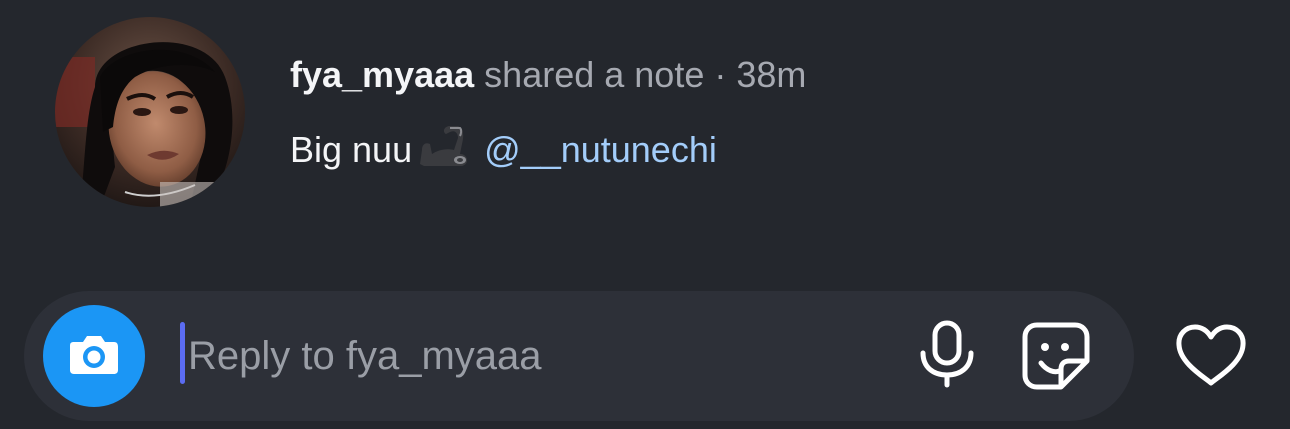 Image resolution: width=1290 pixels, height=429 pixels. Describe the element at coordinates (351, 149) in the screenshot. I see `note-body: Big nuu` at that location.